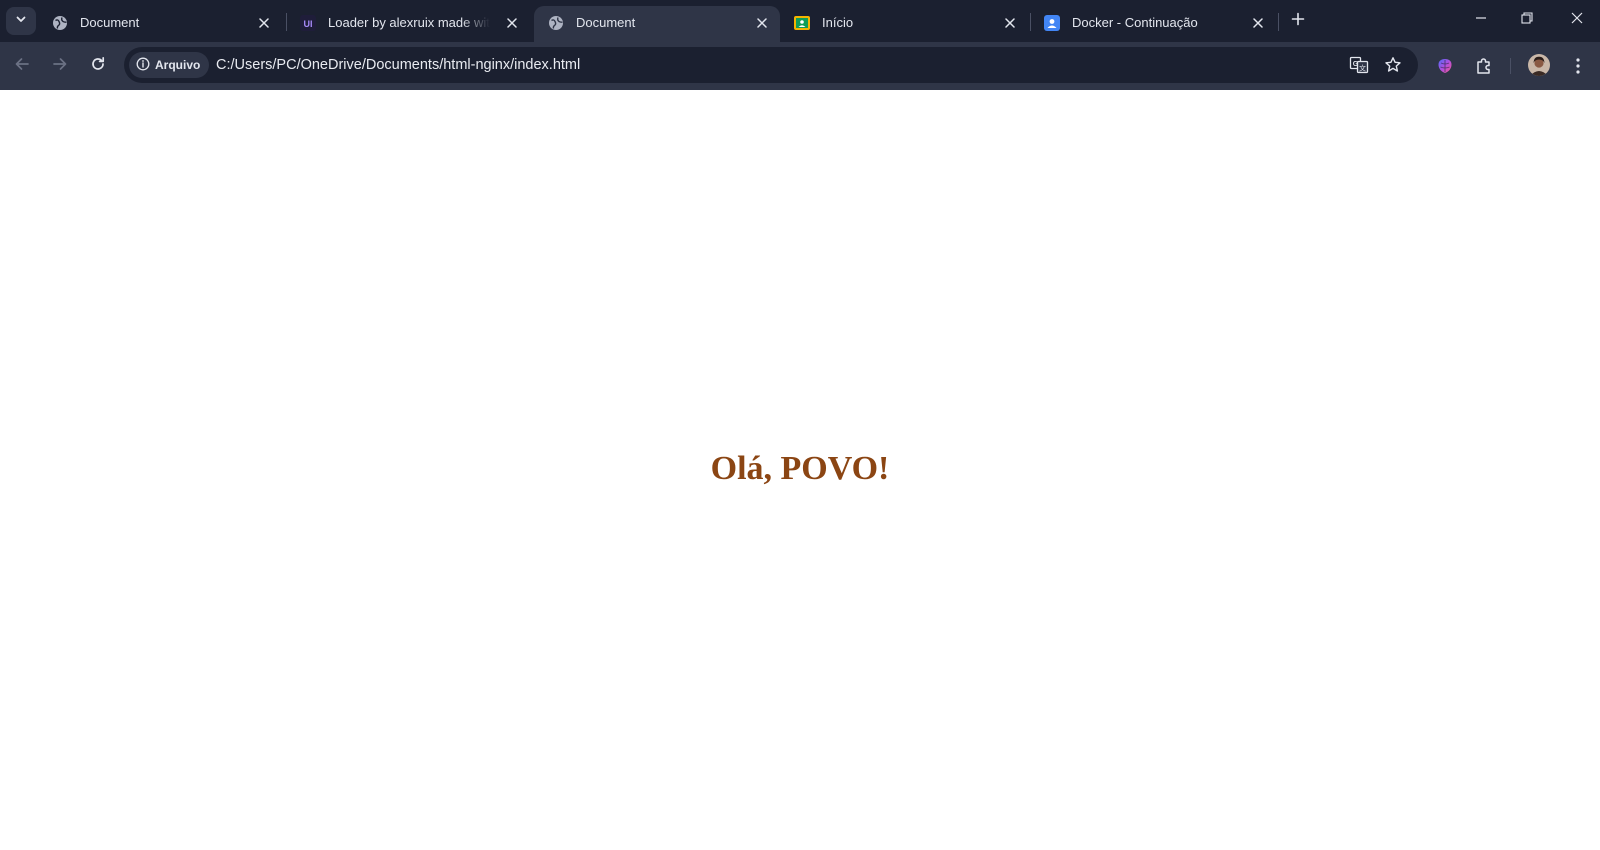 This screenshot has width=1600, height=850. I want to click on tab-title: Loader by alexruix made with CSS, so click(409, 22).